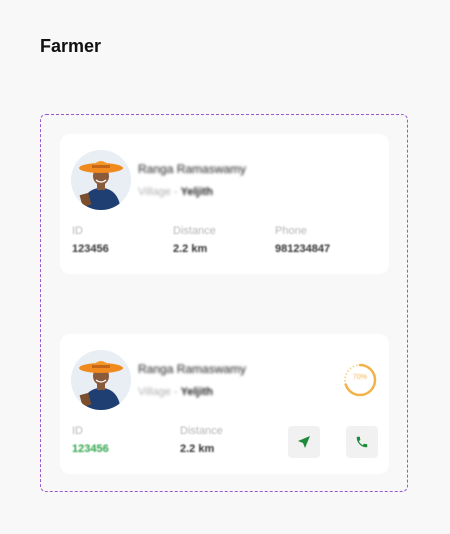 The image size is (450, 534). I want to click on progress-label: 70%, so click(359, 377).